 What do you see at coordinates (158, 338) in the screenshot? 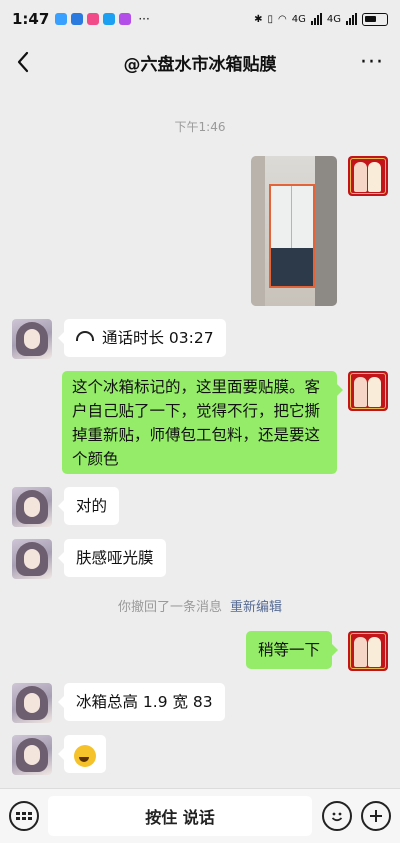
I see `call-duration-text: 通话时长 03:27` at bounding box center [158, 338].